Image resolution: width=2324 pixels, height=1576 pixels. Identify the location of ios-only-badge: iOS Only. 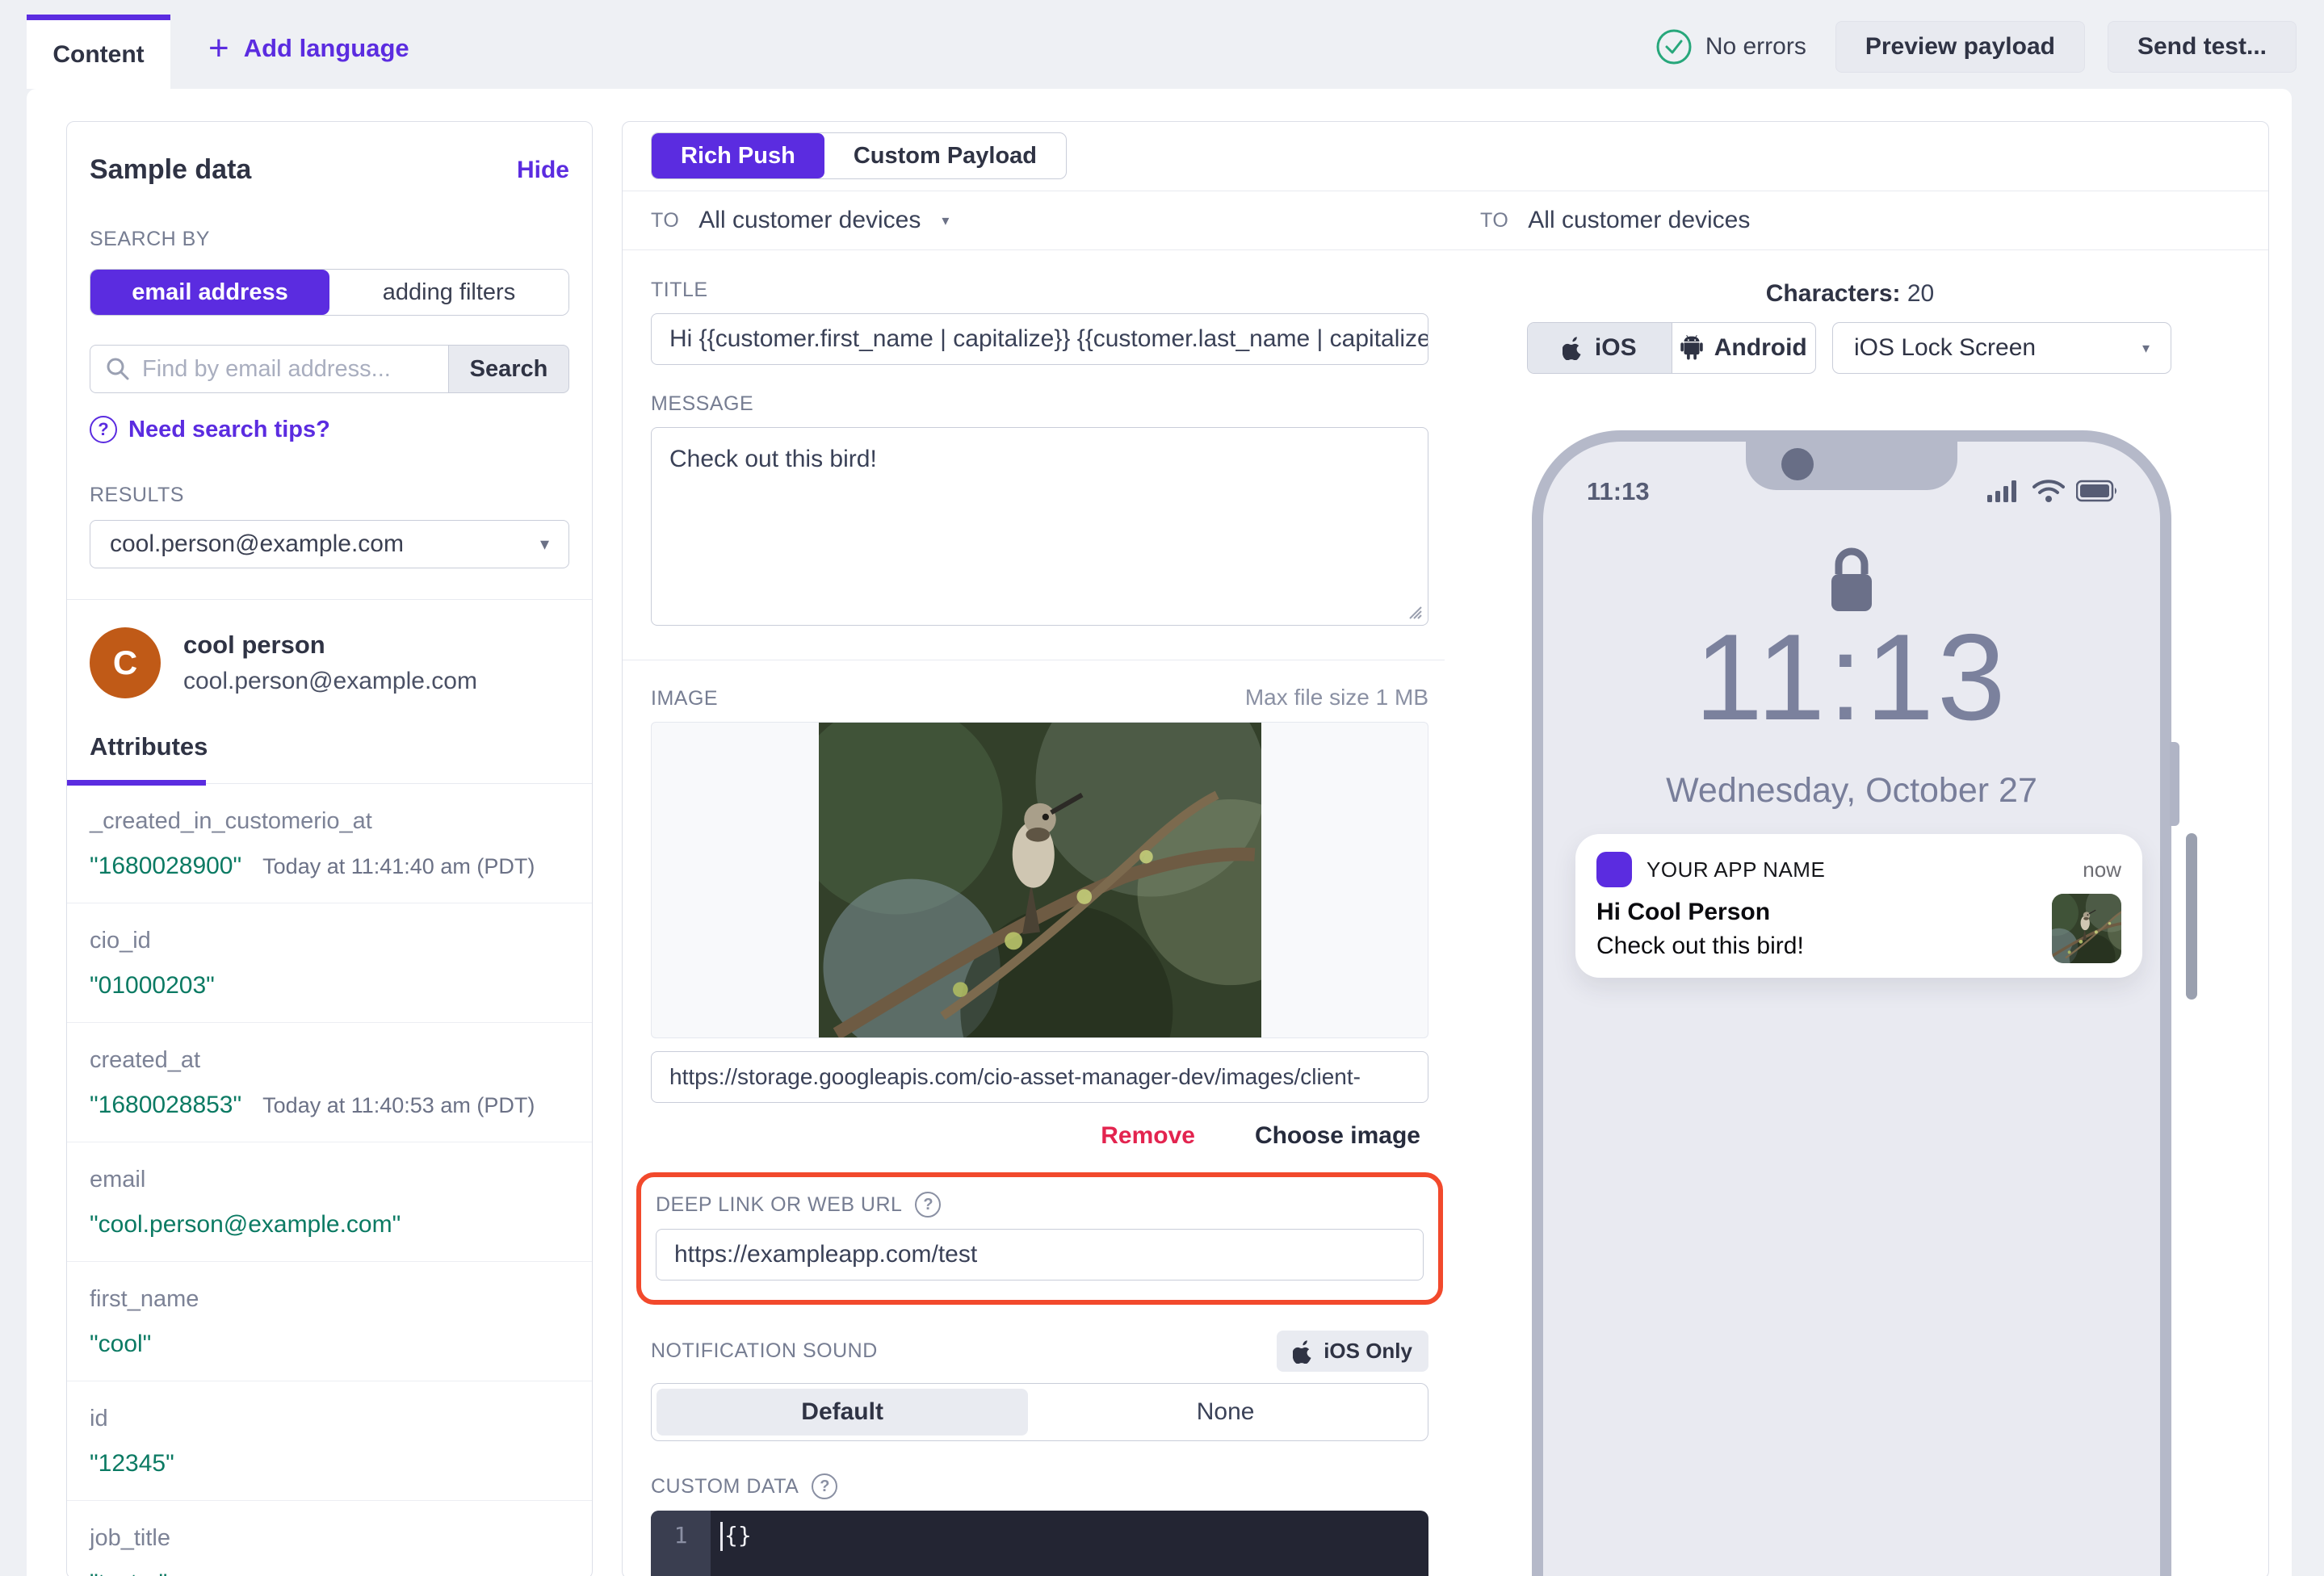
(1352, 1351).